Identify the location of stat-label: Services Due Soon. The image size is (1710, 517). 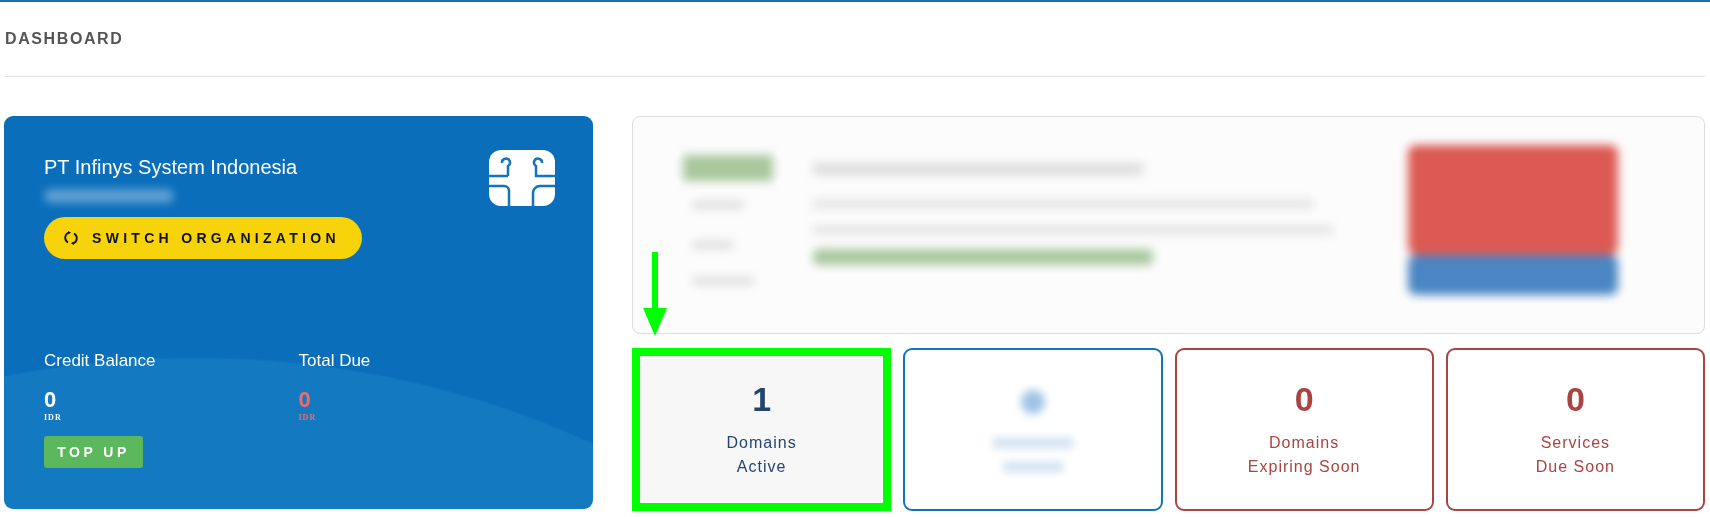
(1575, 455).